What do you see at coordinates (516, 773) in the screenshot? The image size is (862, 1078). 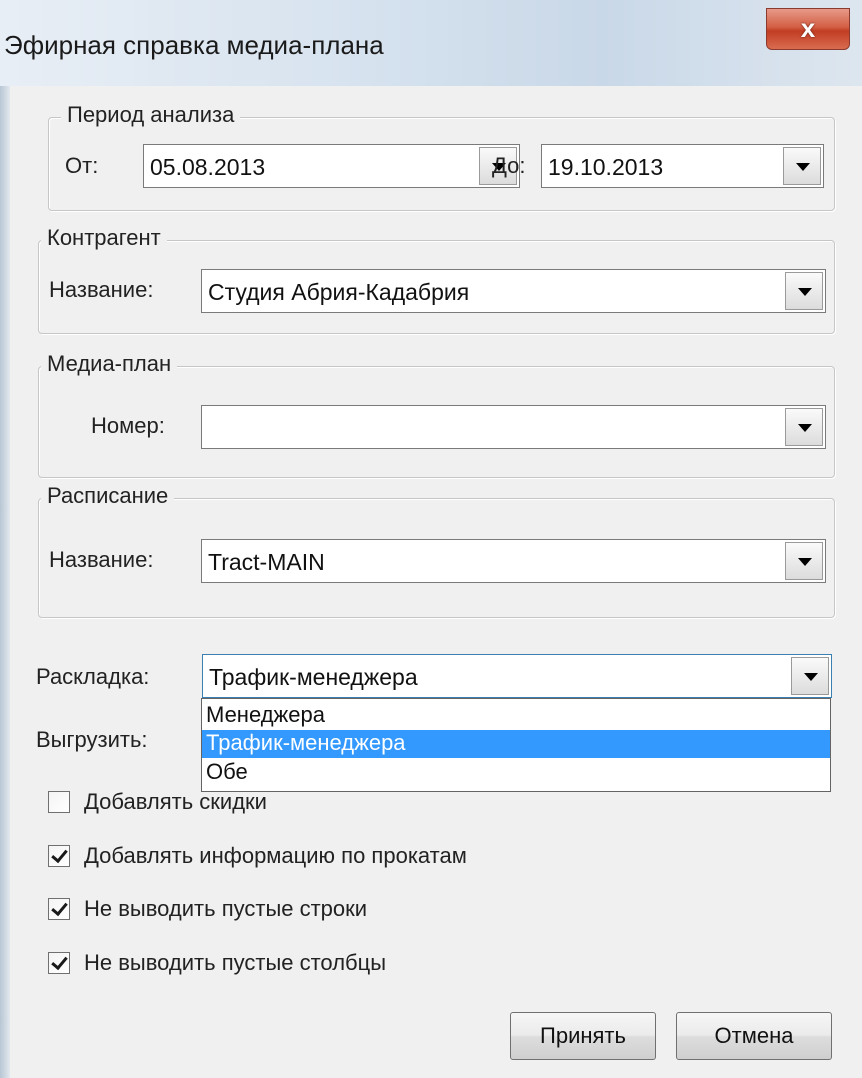 I see `dropdown-option-both: Обе` at bounding box center [516, 773].